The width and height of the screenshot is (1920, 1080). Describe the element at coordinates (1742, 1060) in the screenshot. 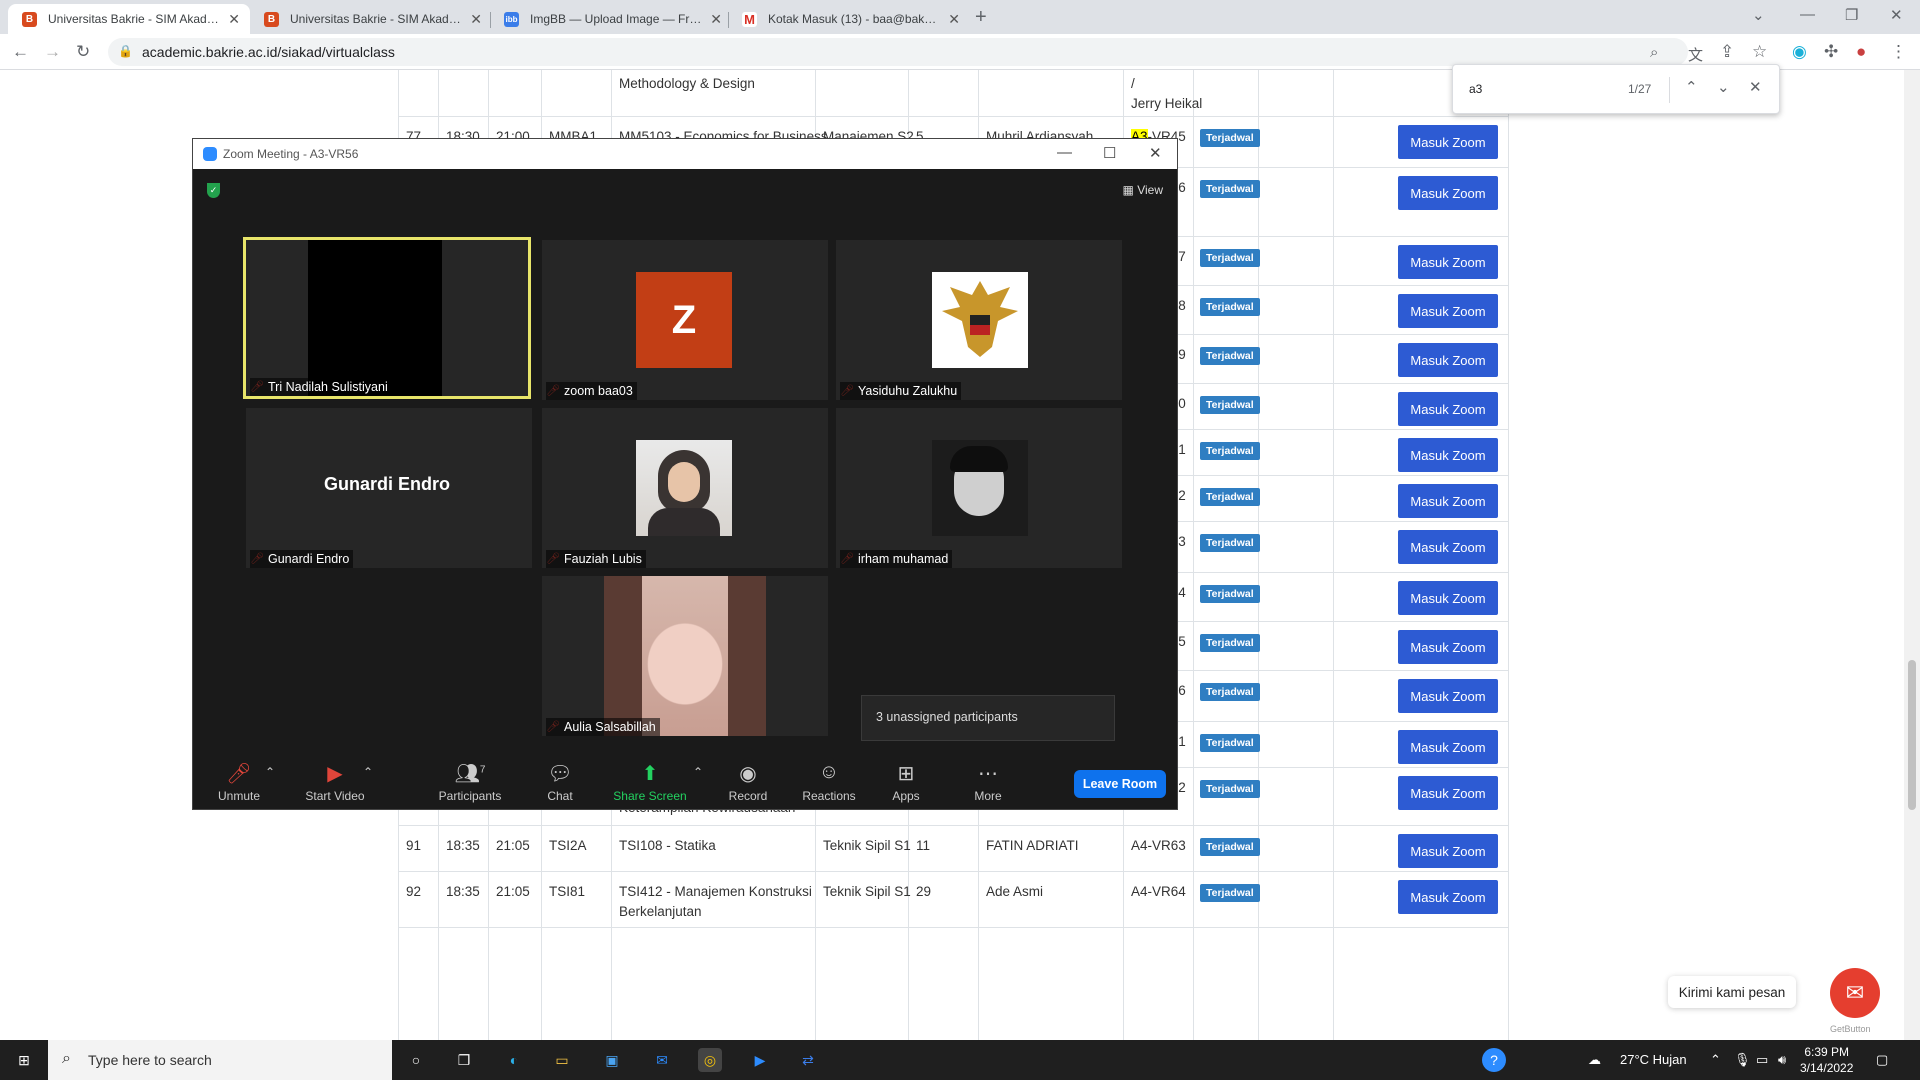

I see `microphone-icon: 🎙︎` at that location.